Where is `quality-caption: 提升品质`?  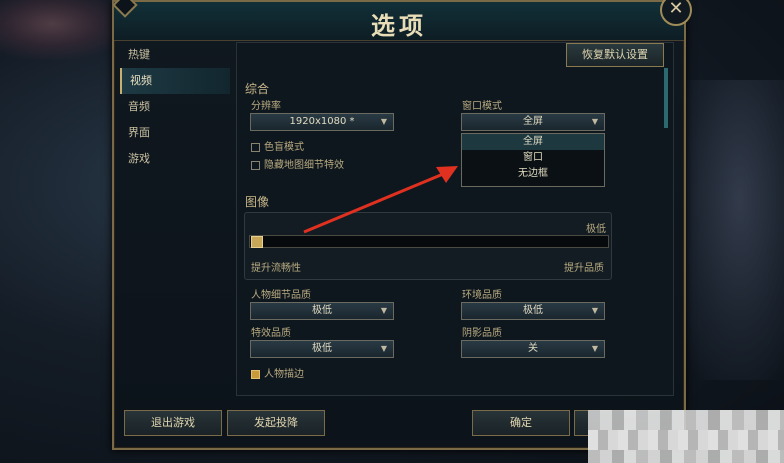 quality-caption: 提升品质 is located at coordinates (584, 268).